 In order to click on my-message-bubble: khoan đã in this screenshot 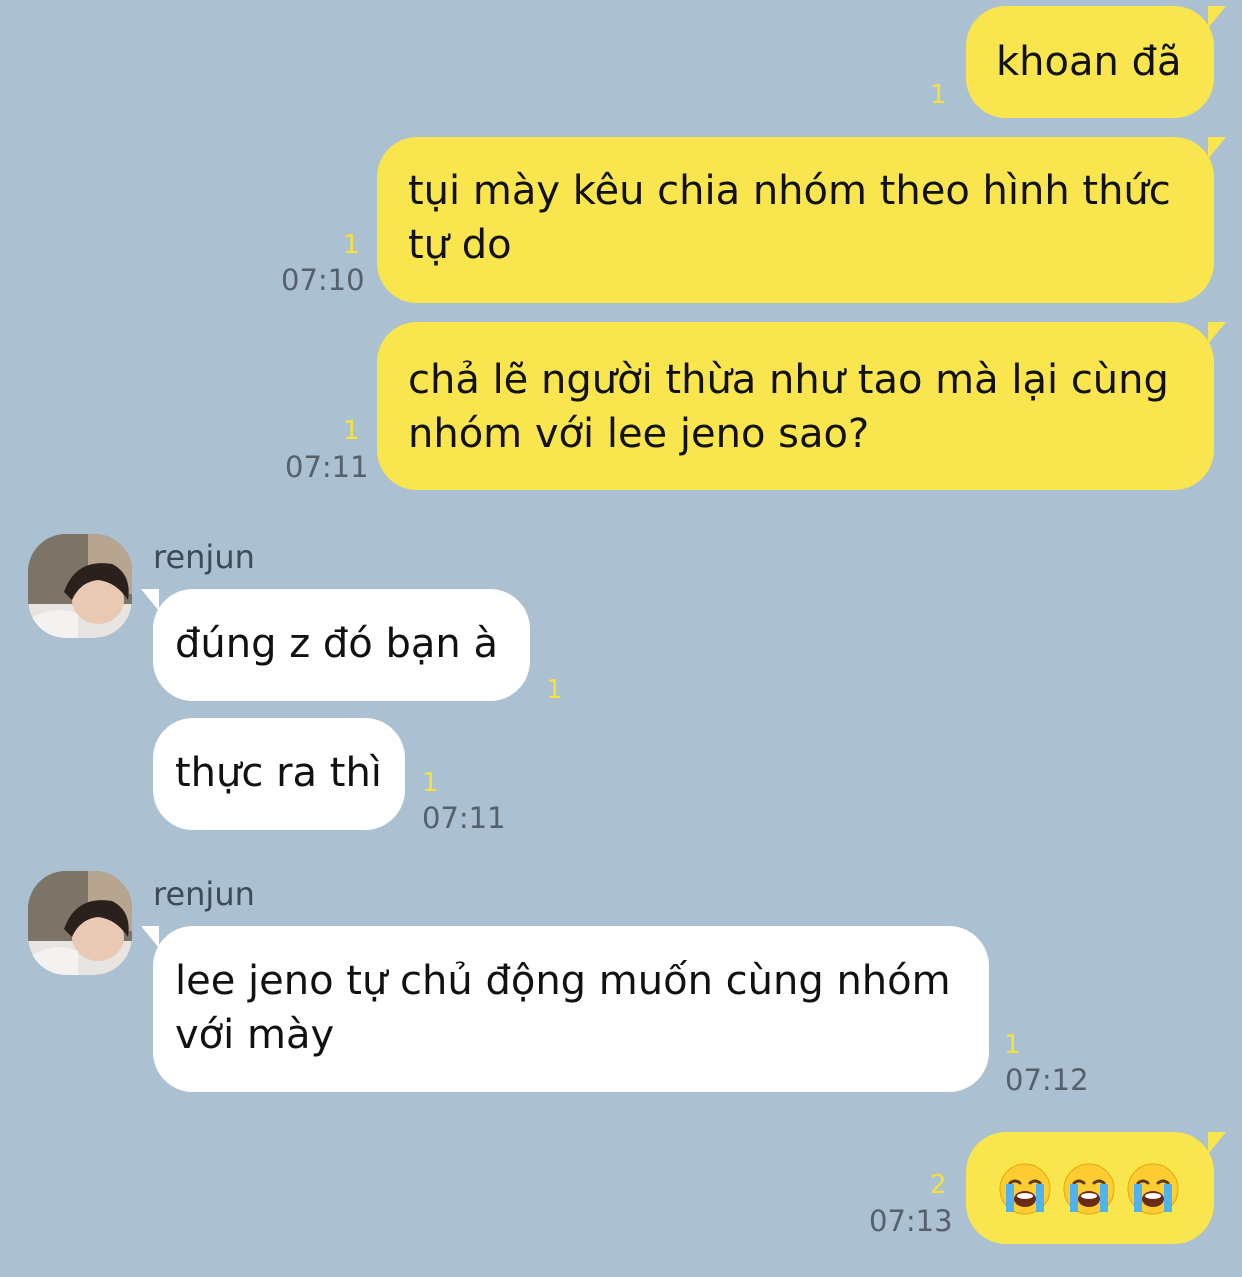, I will do `click(1096, 62)`.